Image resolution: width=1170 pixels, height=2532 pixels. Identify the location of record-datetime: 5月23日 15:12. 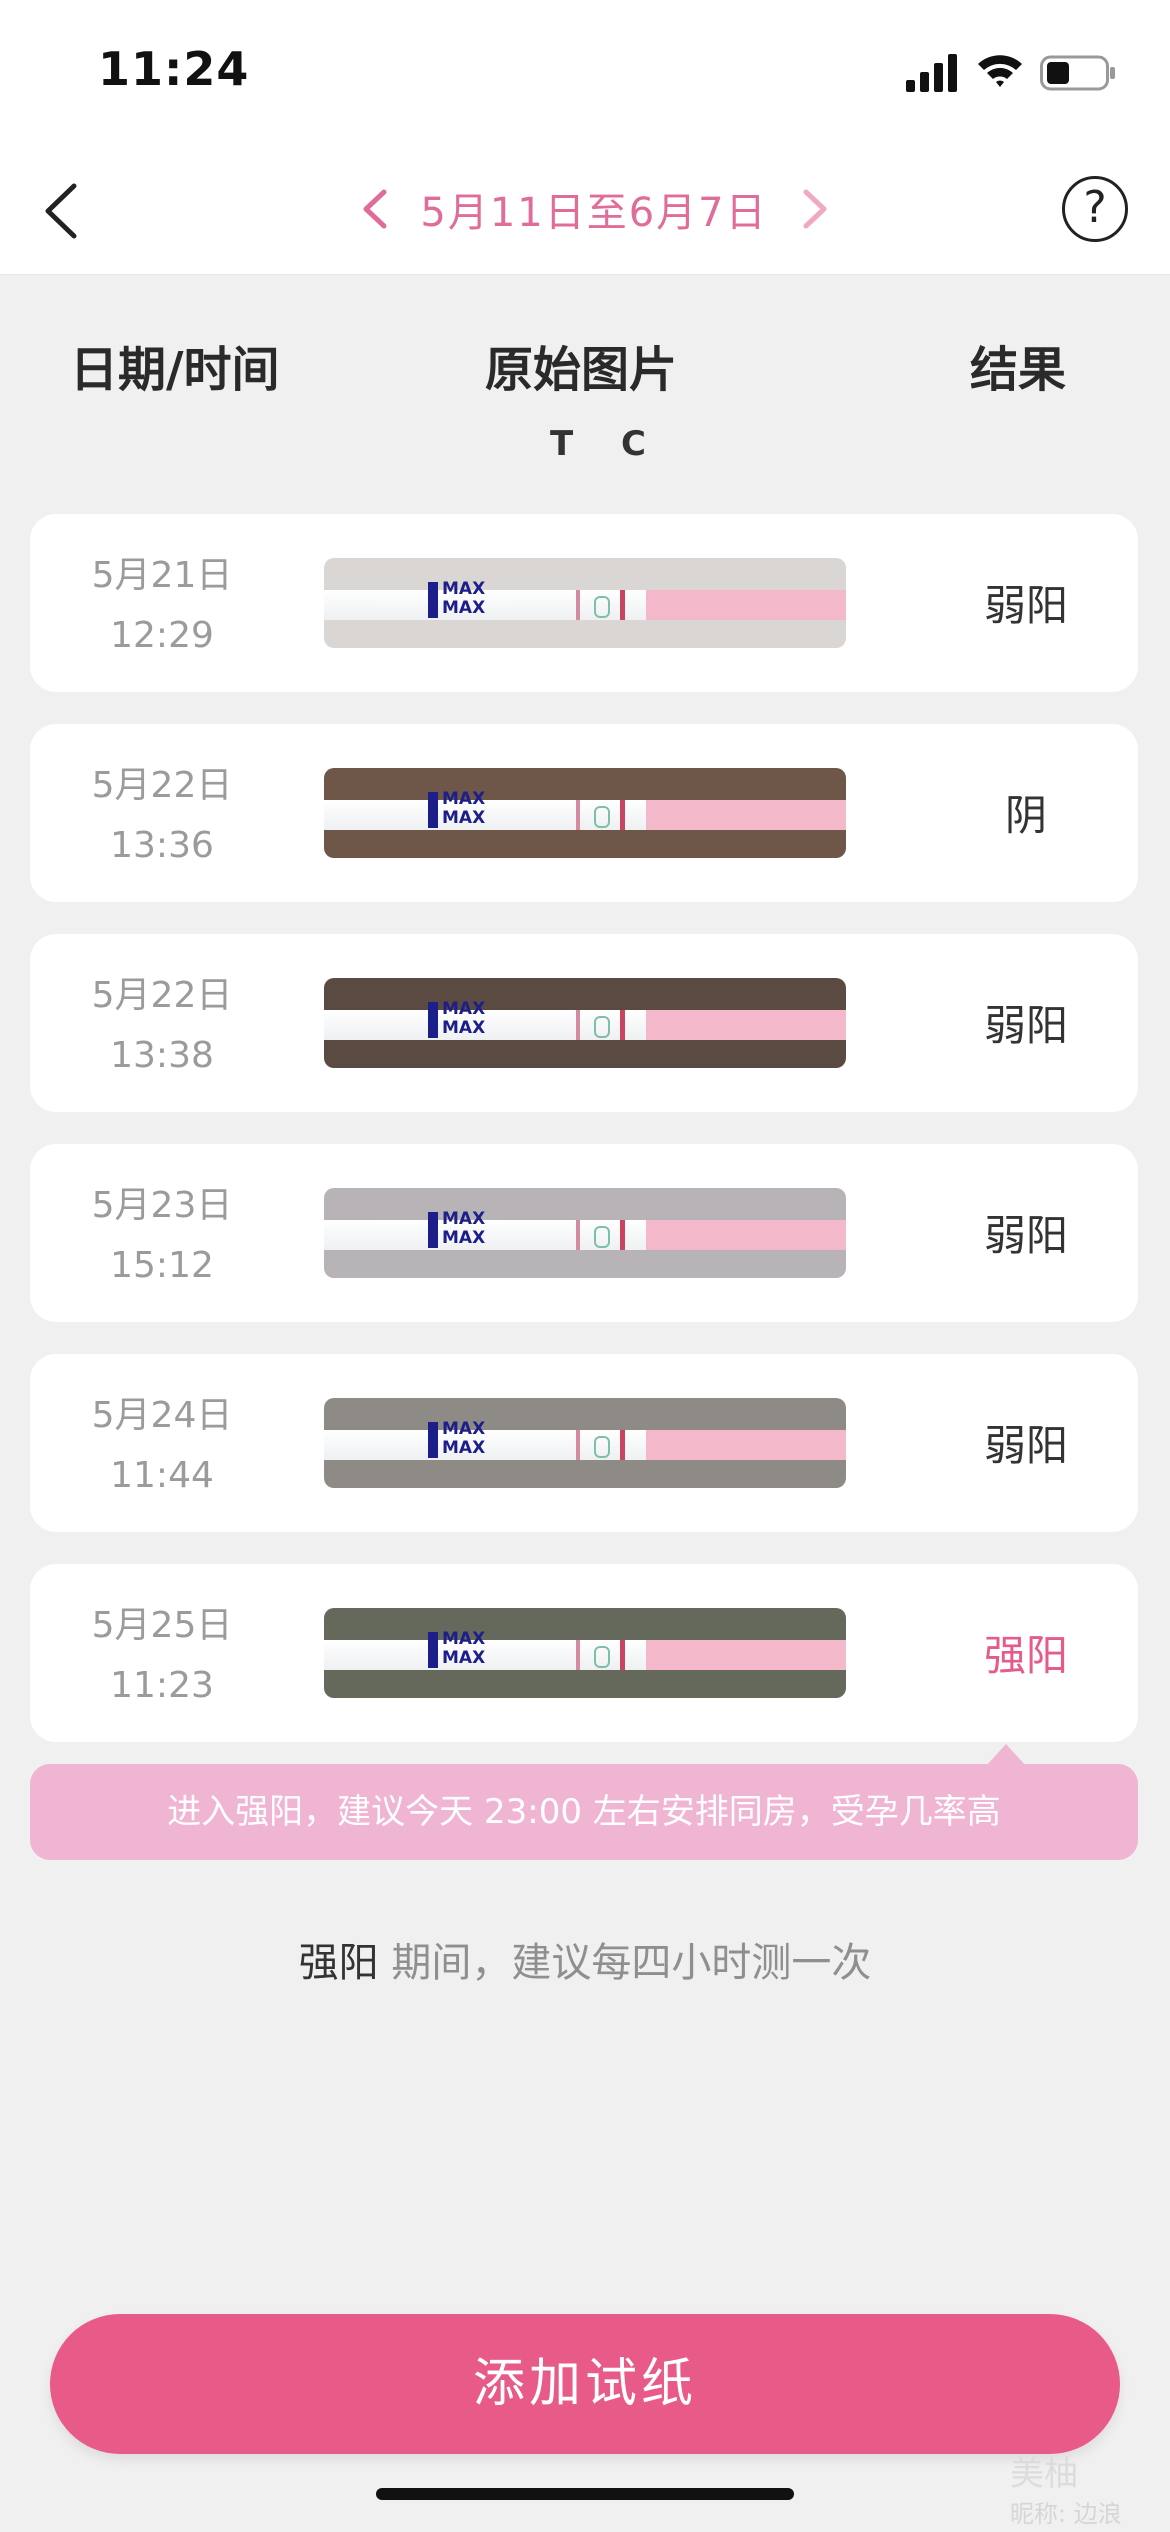
(162, 1236).